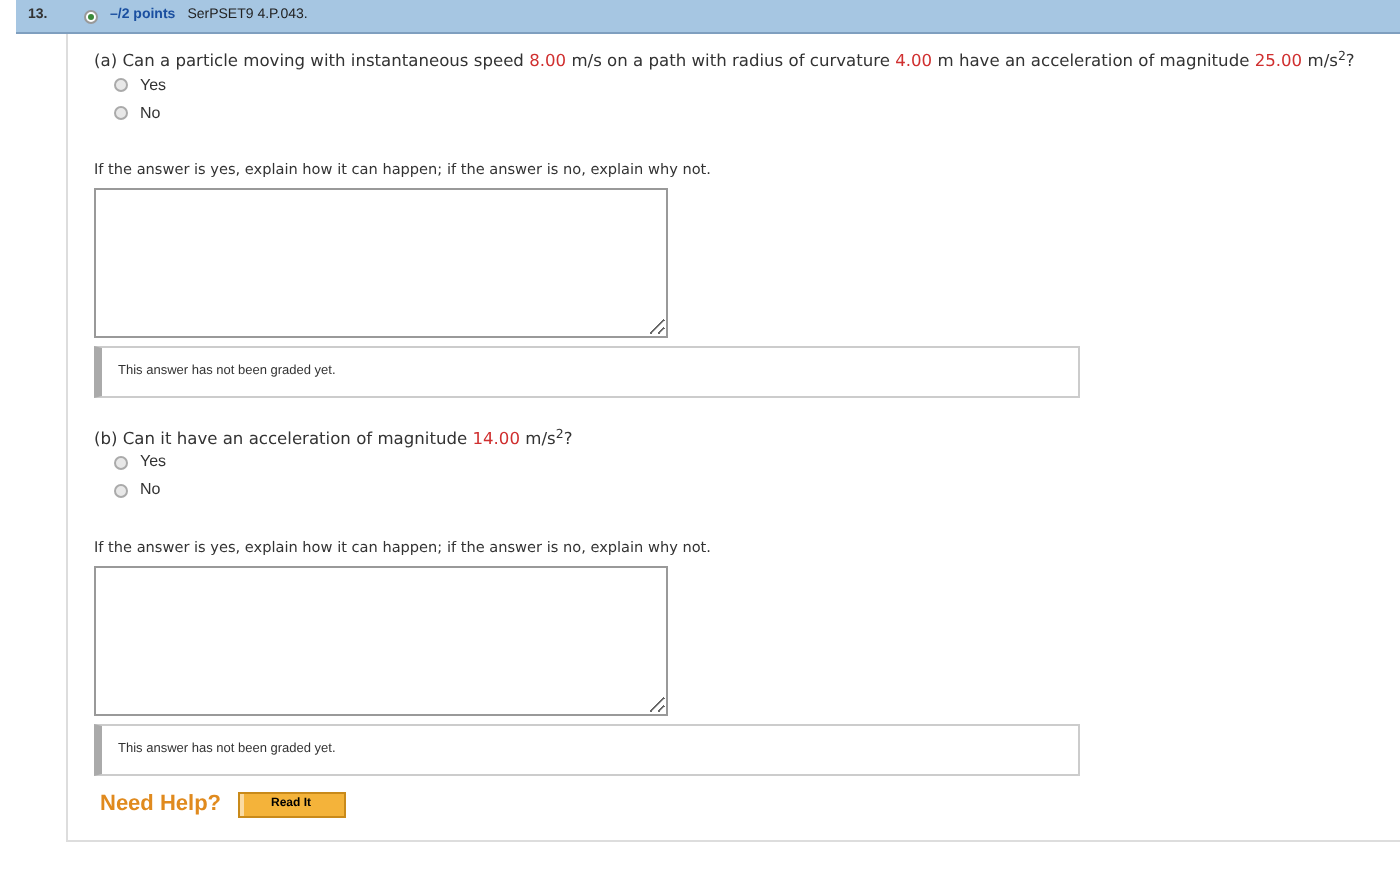 The height and width of the screenshot is (882, 1400). Describe the element at coordinates (725, 60) in the screenshot. I see `question-text: (a) Can a particle moving with instantaneous speed 8.00 m/s on a path with radius of curvature 4.00 m have an acceleration of magnitude 25.00 m/s$^{2}$?` at that location.